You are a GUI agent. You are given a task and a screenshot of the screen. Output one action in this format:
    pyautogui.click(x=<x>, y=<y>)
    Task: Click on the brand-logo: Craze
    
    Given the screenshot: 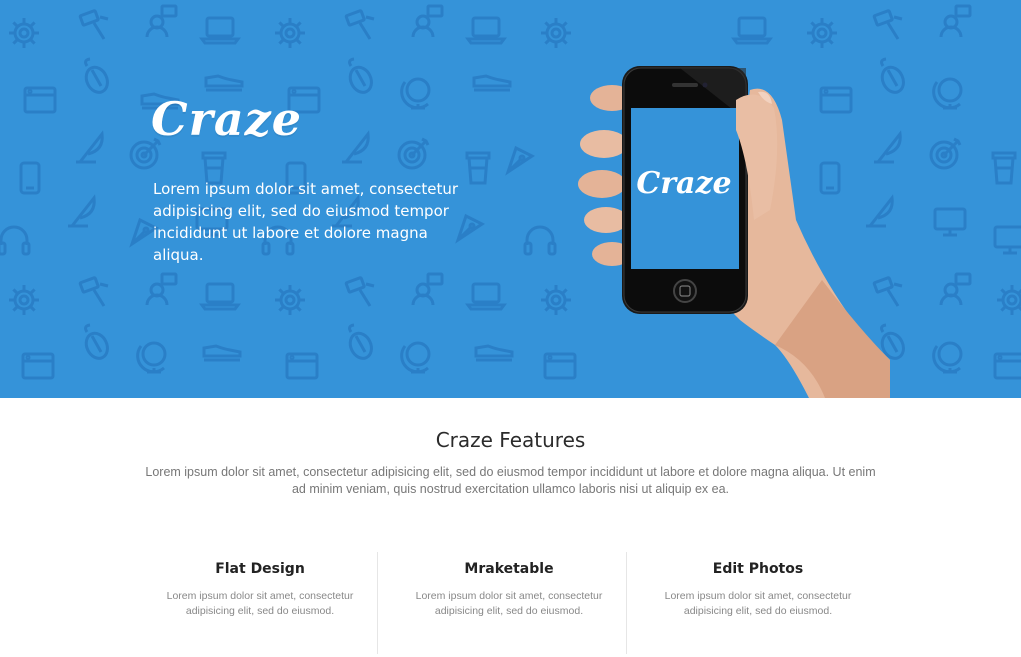 What is the action you would take?
    pyautogui.click(x=226, y=119)
    